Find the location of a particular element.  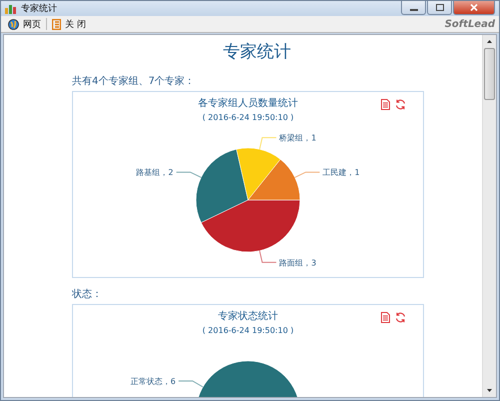

maximize-button is located at coordinates (439, 8).